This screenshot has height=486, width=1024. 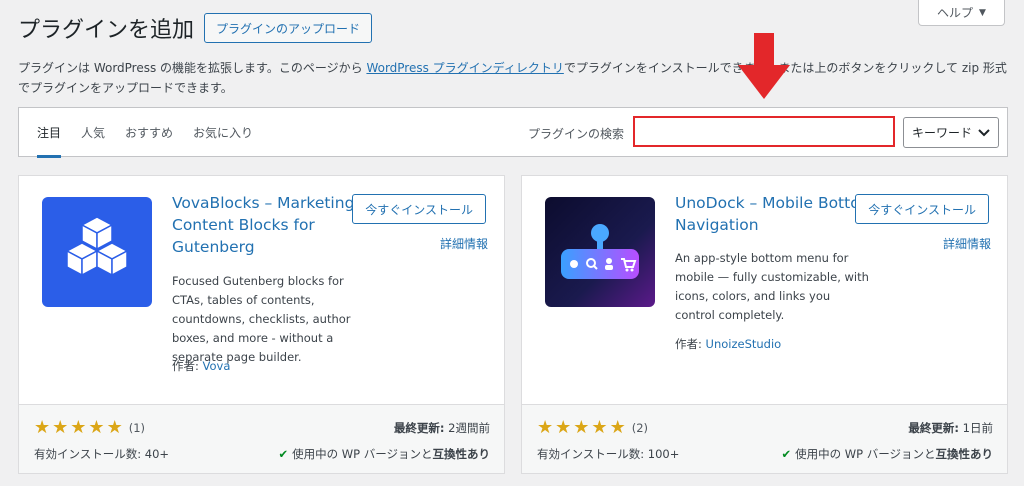 I want to click on filter-tabs: 注目 人気 おすすめ お気に入り, so click(x=155, y=133).